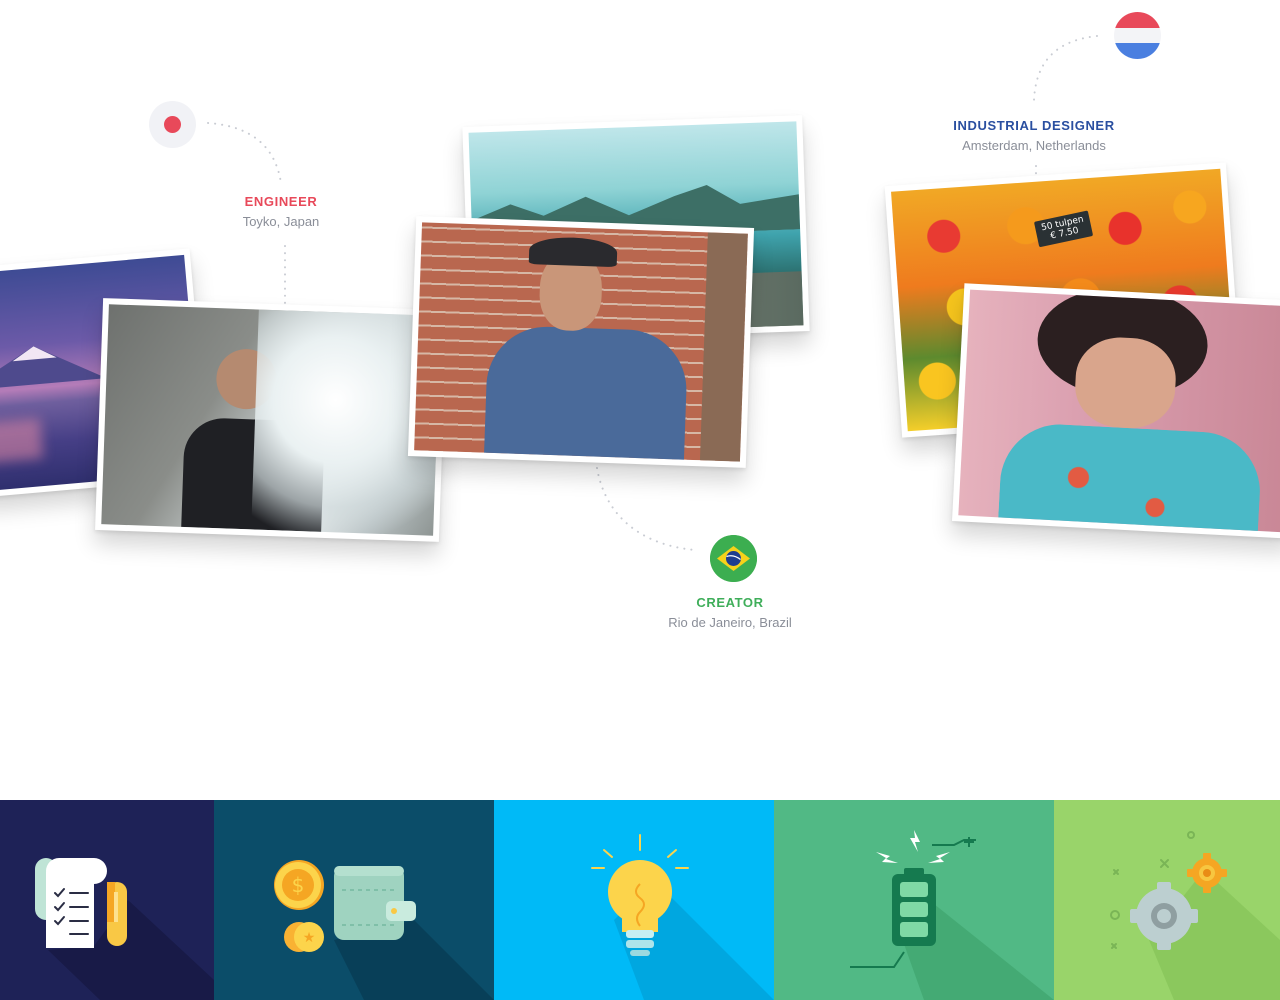  What do you see at coordinates (952, 915) in the screenshot?
I see `battery-charging-icon` at bounding box center [952, 915].